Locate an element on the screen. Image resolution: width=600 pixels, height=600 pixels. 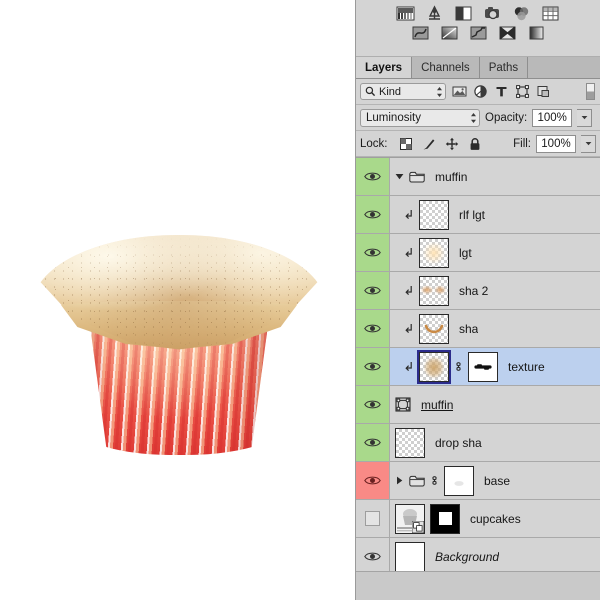
disclosure-triangle-right-icon is located at coordinates (399, 480).